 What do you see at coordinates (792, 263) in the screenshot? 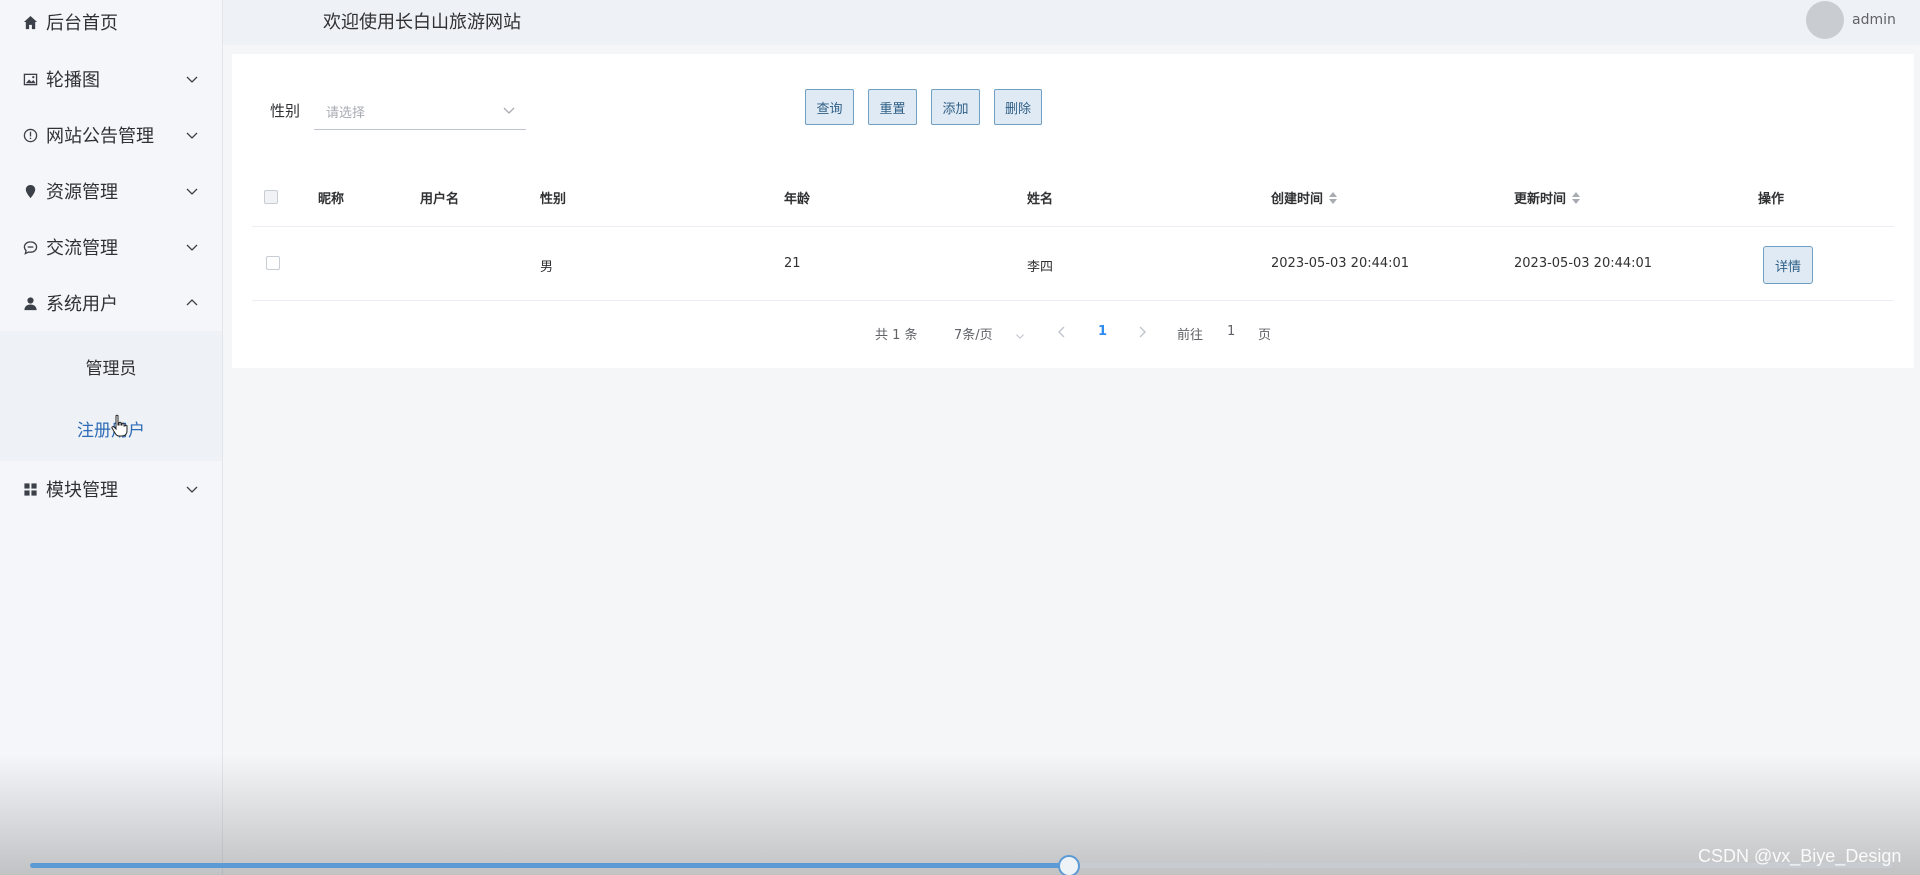
I see `cell-age: 21` at bounding box center [792, 263].